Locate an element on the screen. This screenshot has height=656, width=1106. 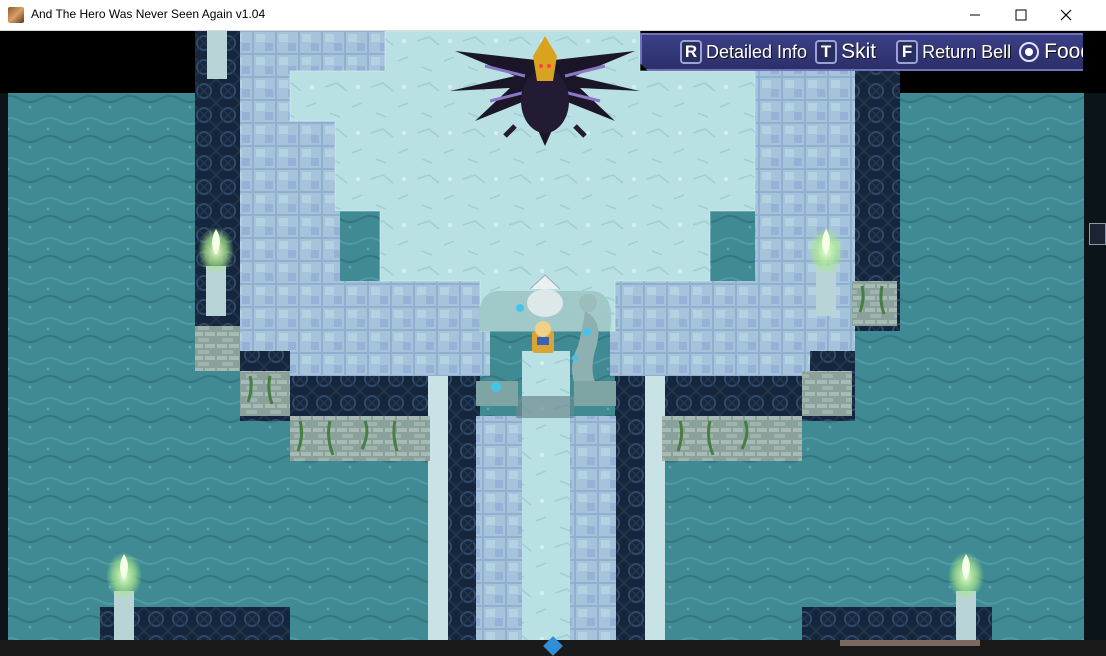
hud-return-bell: F Return Bell is located at coordinates (953, 52).